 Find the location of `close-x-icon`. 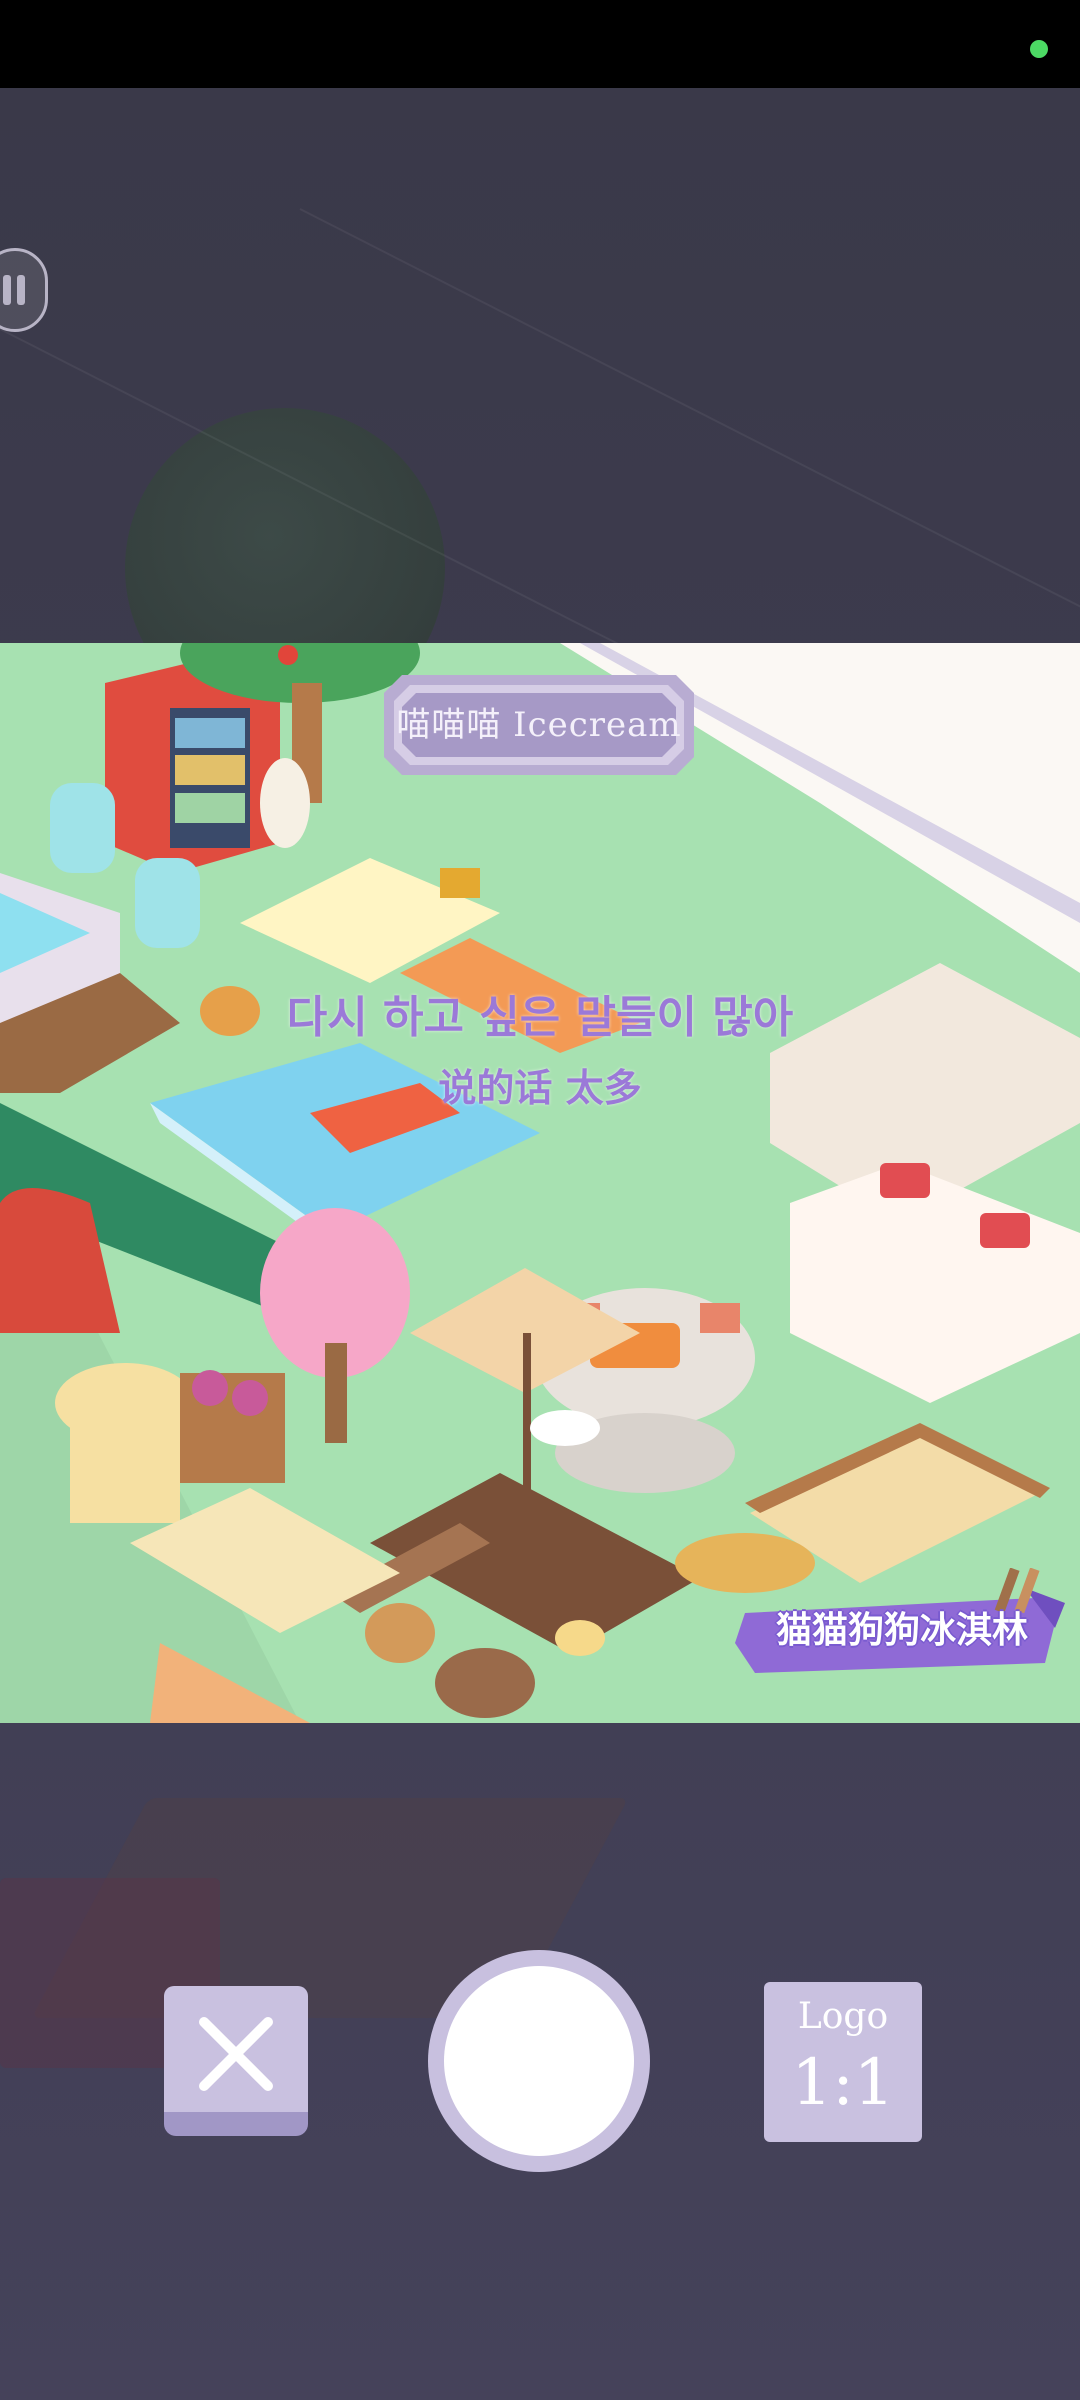

close-x-icon is located at coordinates (236, 2054).